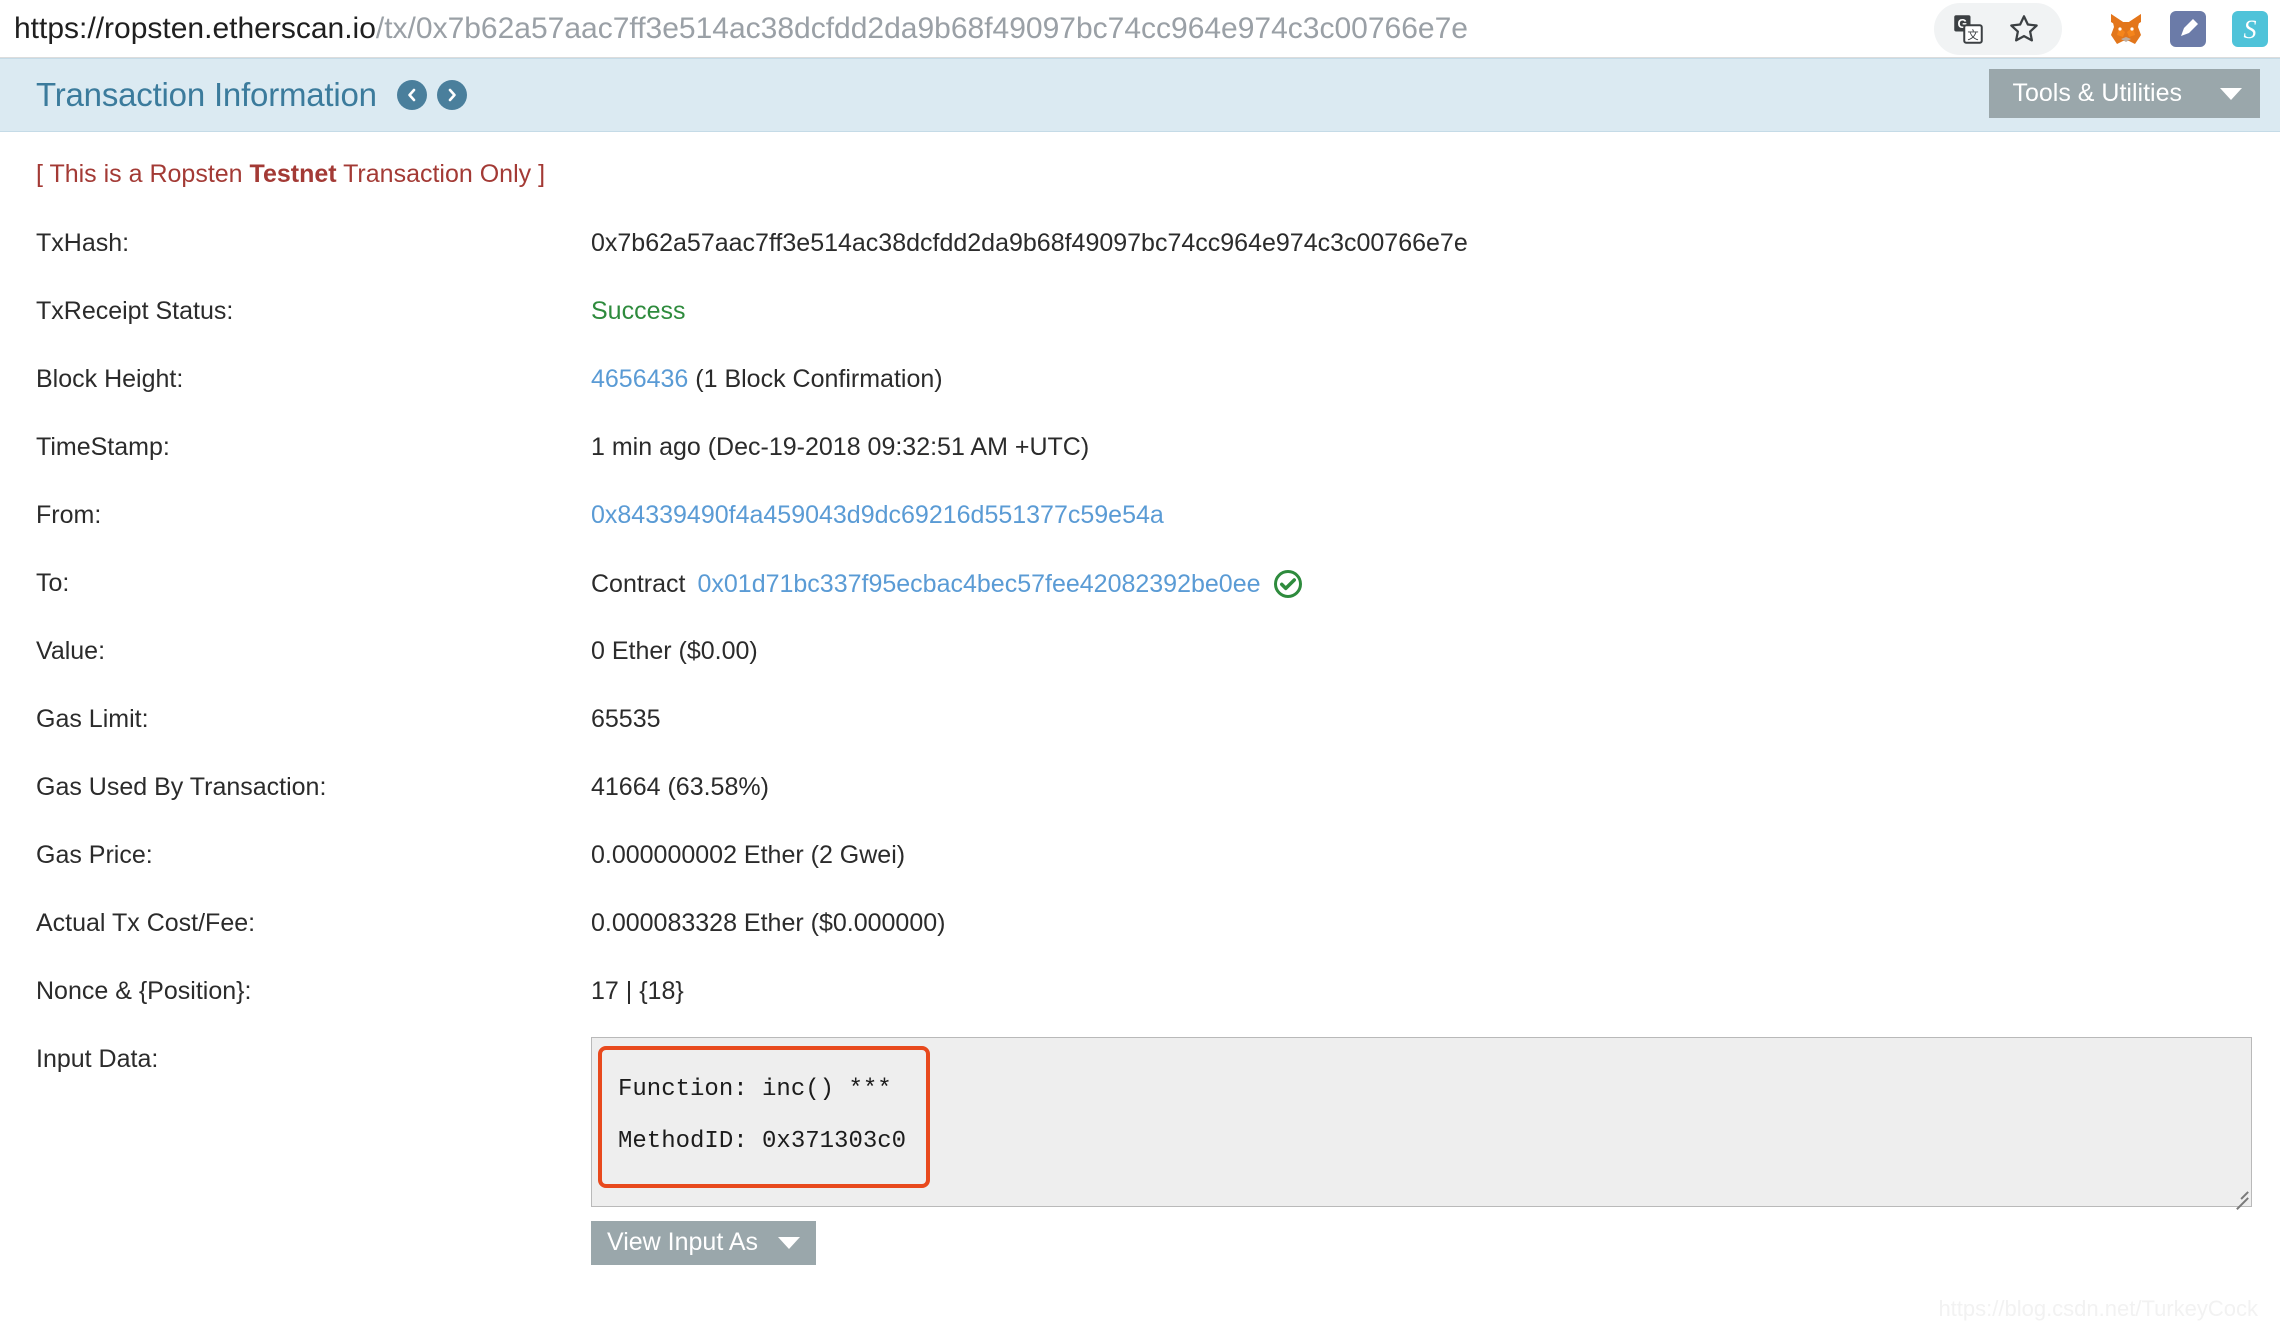 This screenshot has height=1330, width=2280. I want to click on value-nonce: 17 | {18}, so click(637, 991).